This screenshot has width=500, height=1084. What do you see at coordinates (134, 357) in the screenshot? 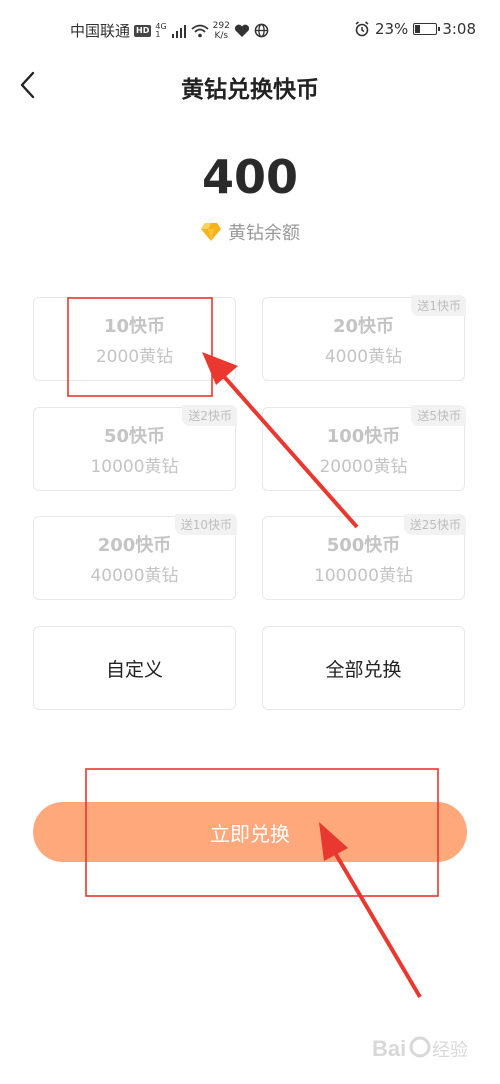
I see `option-diamonds: 2000黄钻` at bounding box center [134, 357].